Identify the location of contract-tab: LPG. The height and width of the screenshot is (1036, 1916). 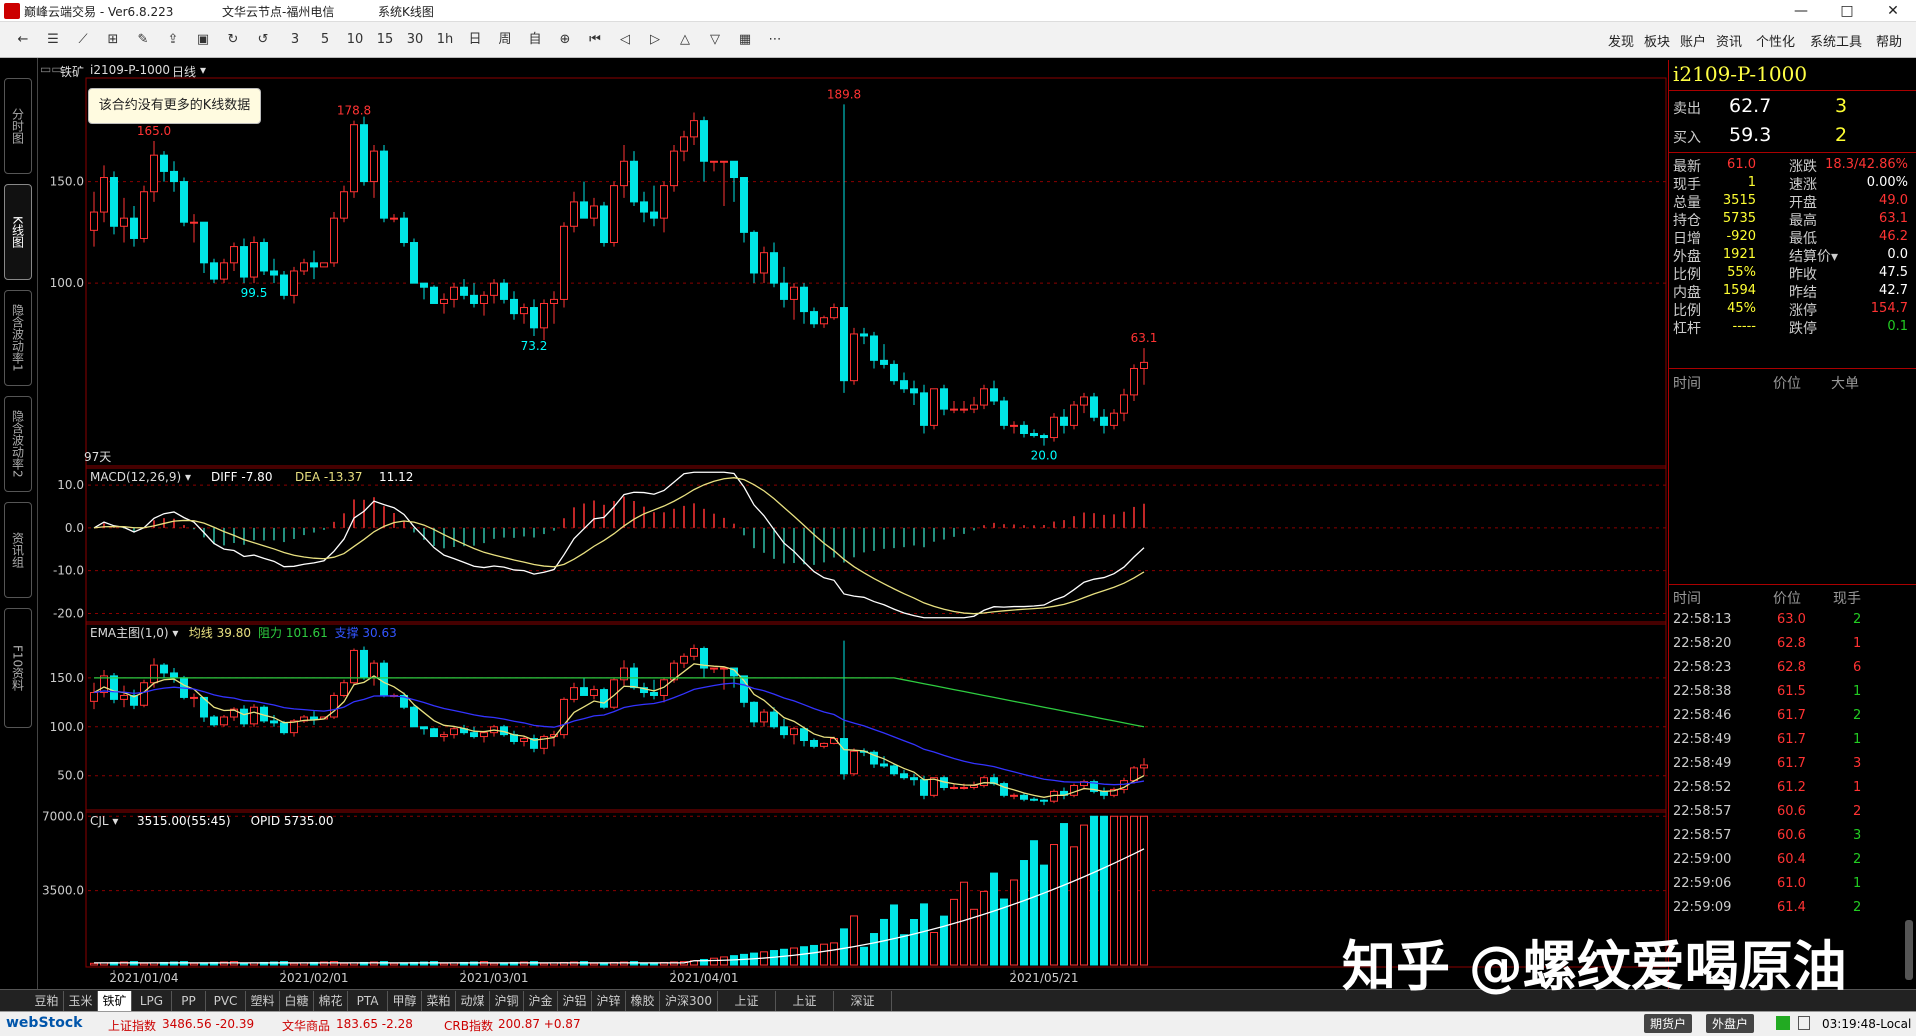
(152, 1001).